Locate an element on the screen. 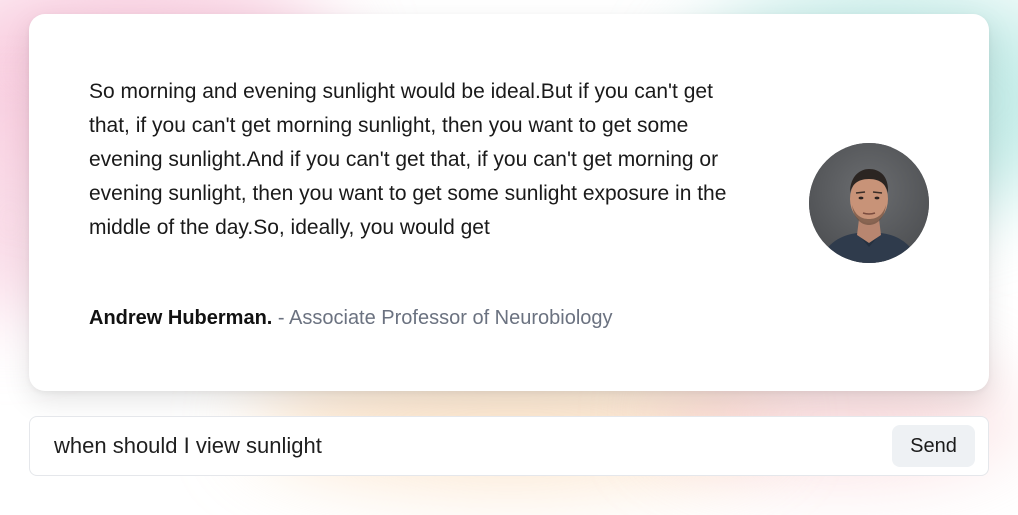 Image resolution: width=1018 pixels, height=515 pixels. author-name: Andrew Huberman. is located at coordinates (181, 318).